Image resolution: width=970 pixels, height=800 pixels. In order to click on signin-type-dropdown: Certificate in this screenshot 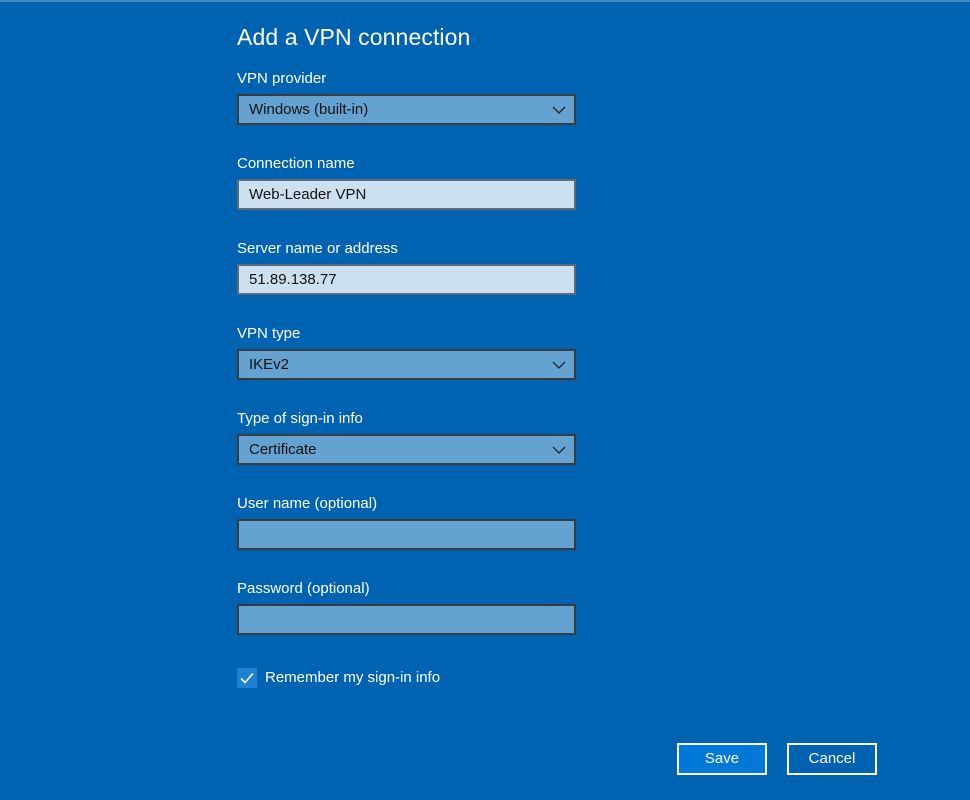, I will do `click(406, 449)`.